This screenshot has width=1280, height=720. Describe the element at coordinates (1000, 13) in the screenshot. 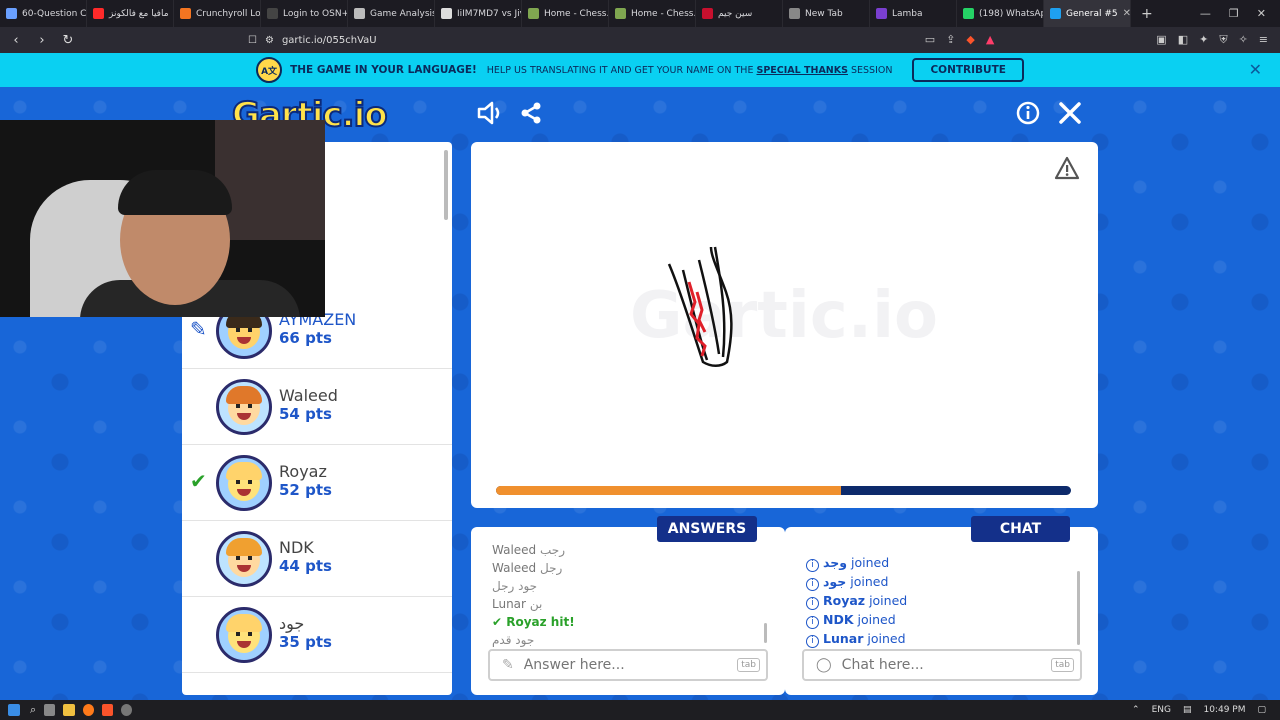

I see `browser-tab: (198) WhatsApp` at that location.